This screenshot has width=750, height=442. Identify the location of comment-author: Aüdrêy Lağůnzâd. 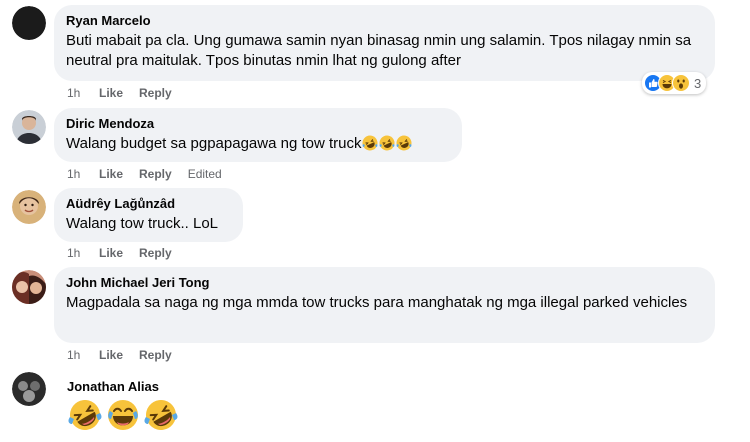
(148, 204).